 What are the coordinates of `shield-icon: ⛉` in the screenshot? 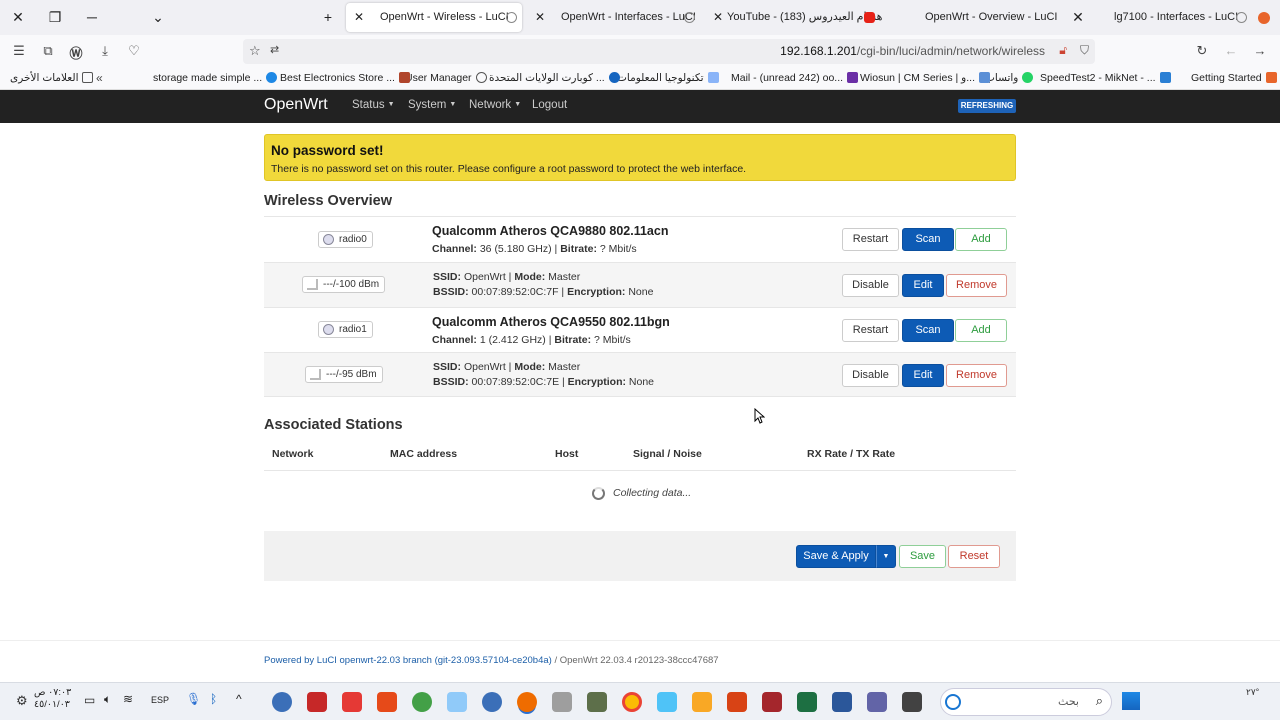 It's located at (1084, 50).